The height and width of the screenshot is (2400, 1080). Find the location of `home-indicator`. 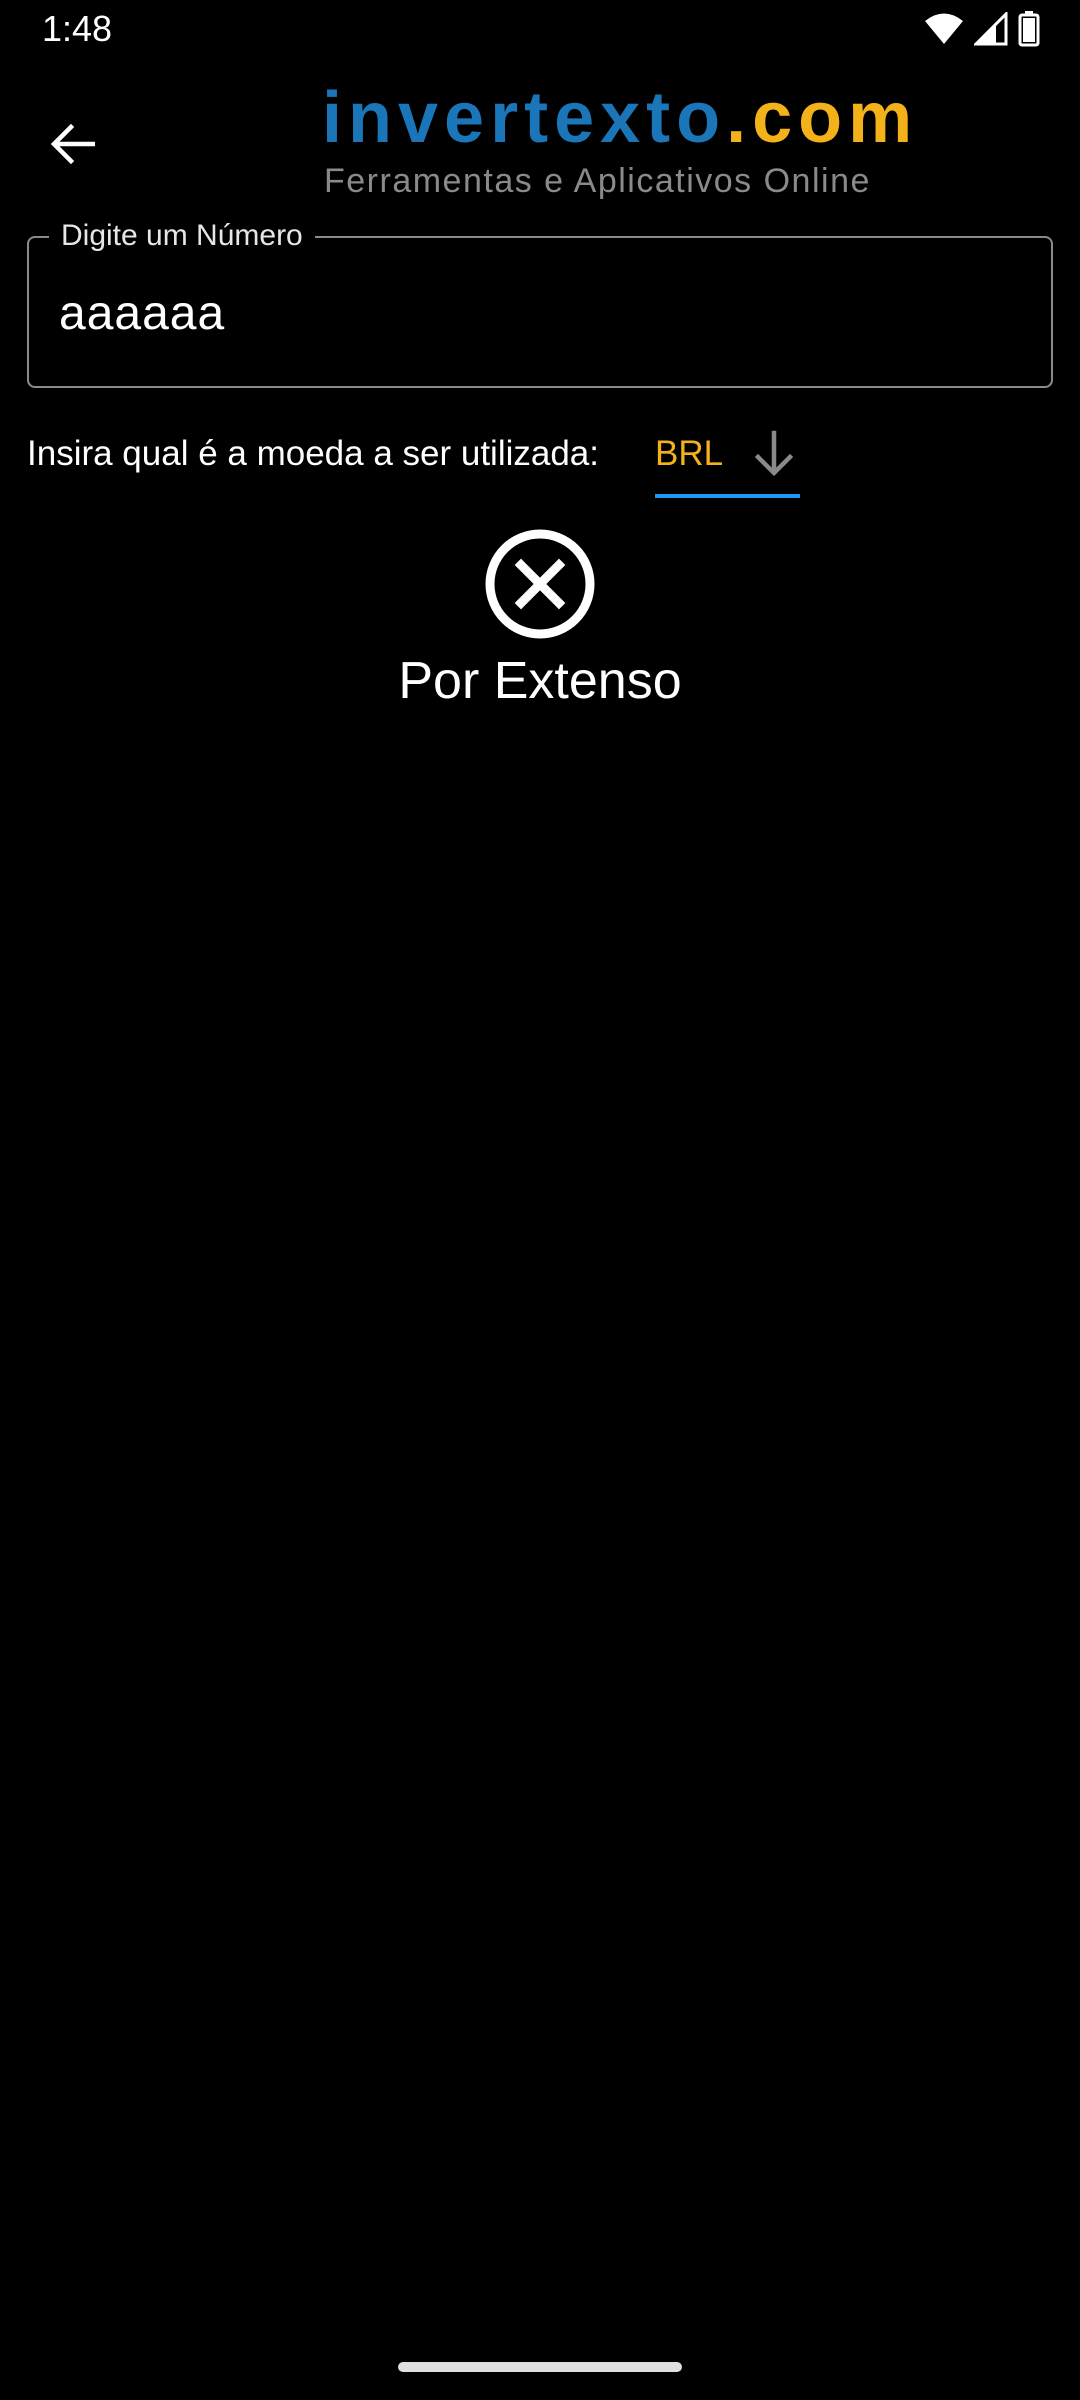

home-indicator is located at coordinates (540, 2367).